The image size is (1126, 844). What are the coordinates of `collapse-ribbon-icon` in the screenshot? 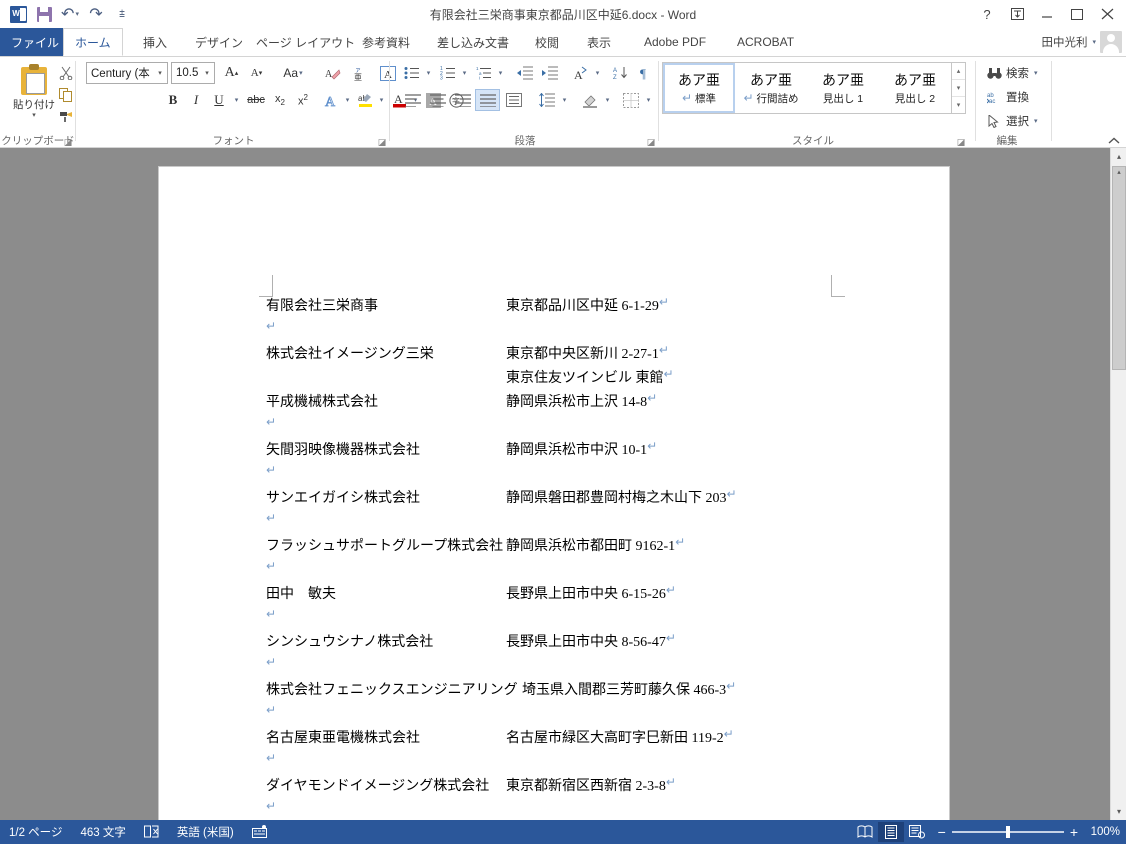 It's located at (1114, 141).